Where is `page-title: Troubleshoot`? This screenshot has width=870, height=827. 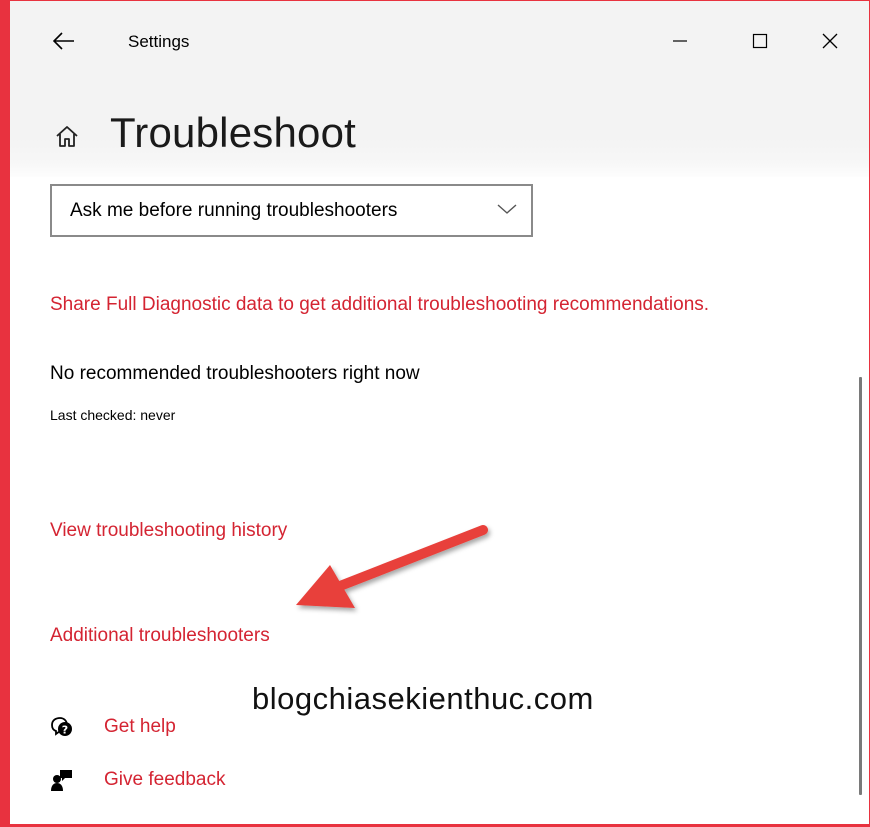 page-title: Troubleshoot is located at coordinates (233, 132).